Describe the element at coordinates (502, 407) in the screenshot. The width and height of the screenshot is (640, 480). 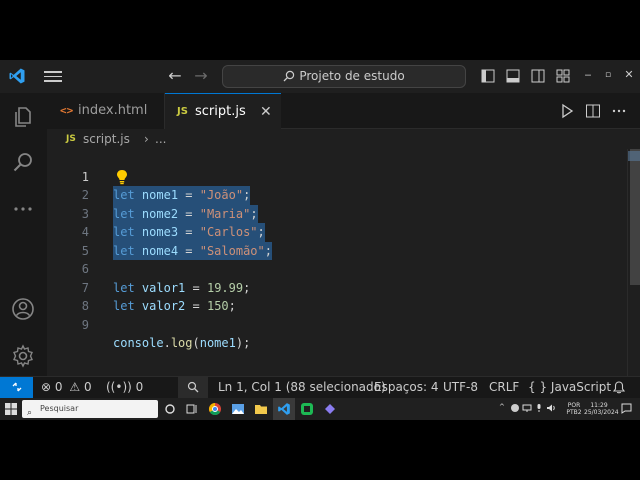
I see `tray-chevron-icon: ^` at that location.